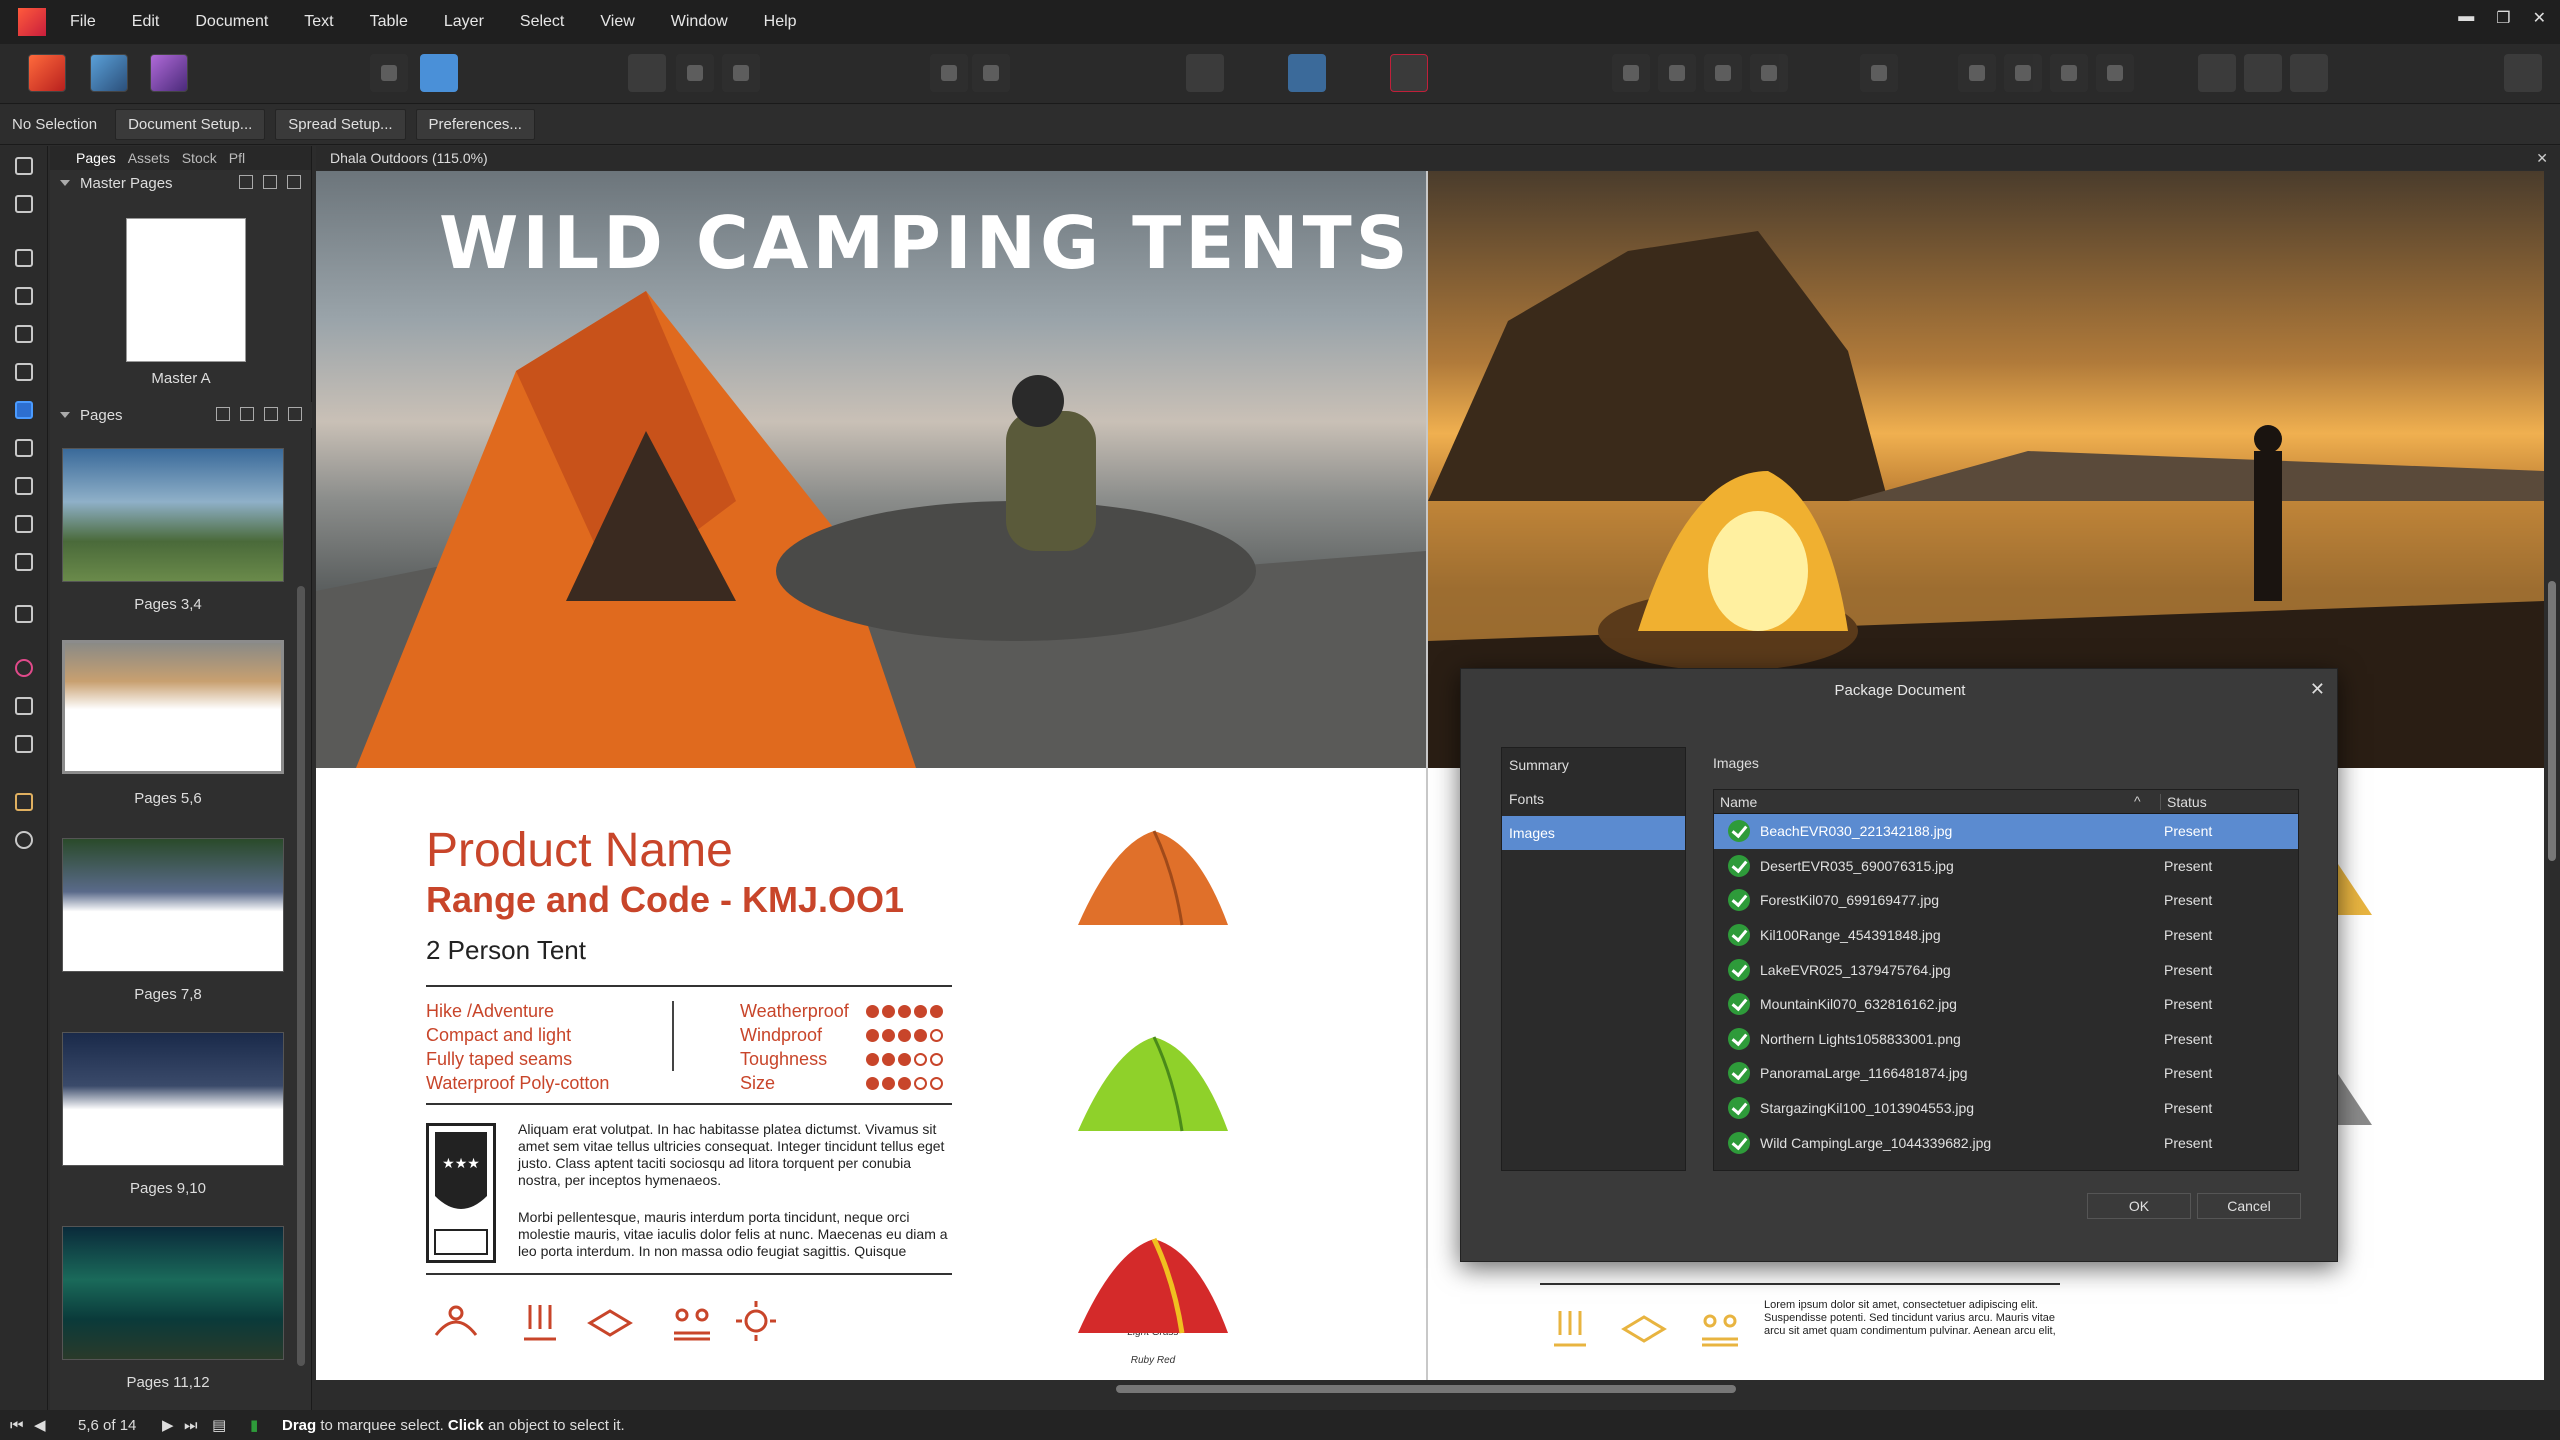 This screenshot has width=2560, height=1440. What do you see at coordinates (542, 22) in the screenshot?
I see `menu-select: Select` at bounding box center [542, 22].